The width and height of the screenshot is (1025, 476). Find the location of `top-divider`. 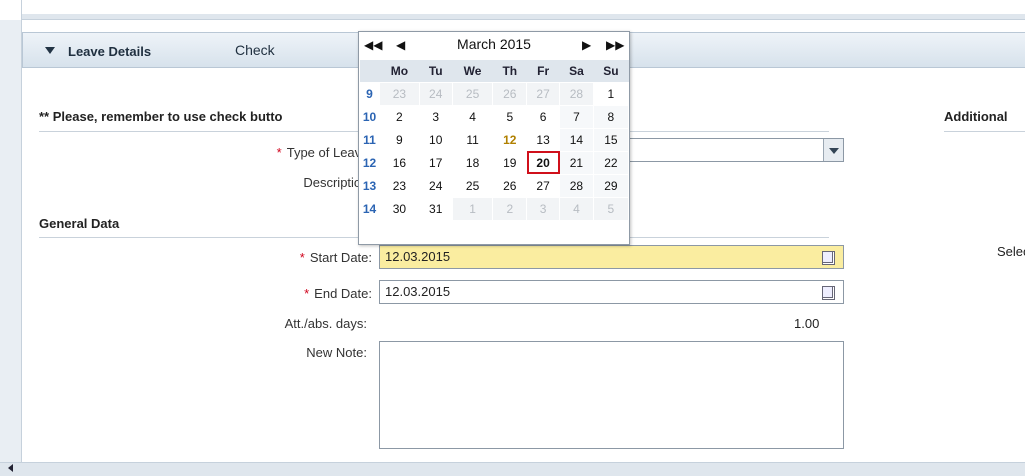

top-divider is located at coordinates (523, 17).